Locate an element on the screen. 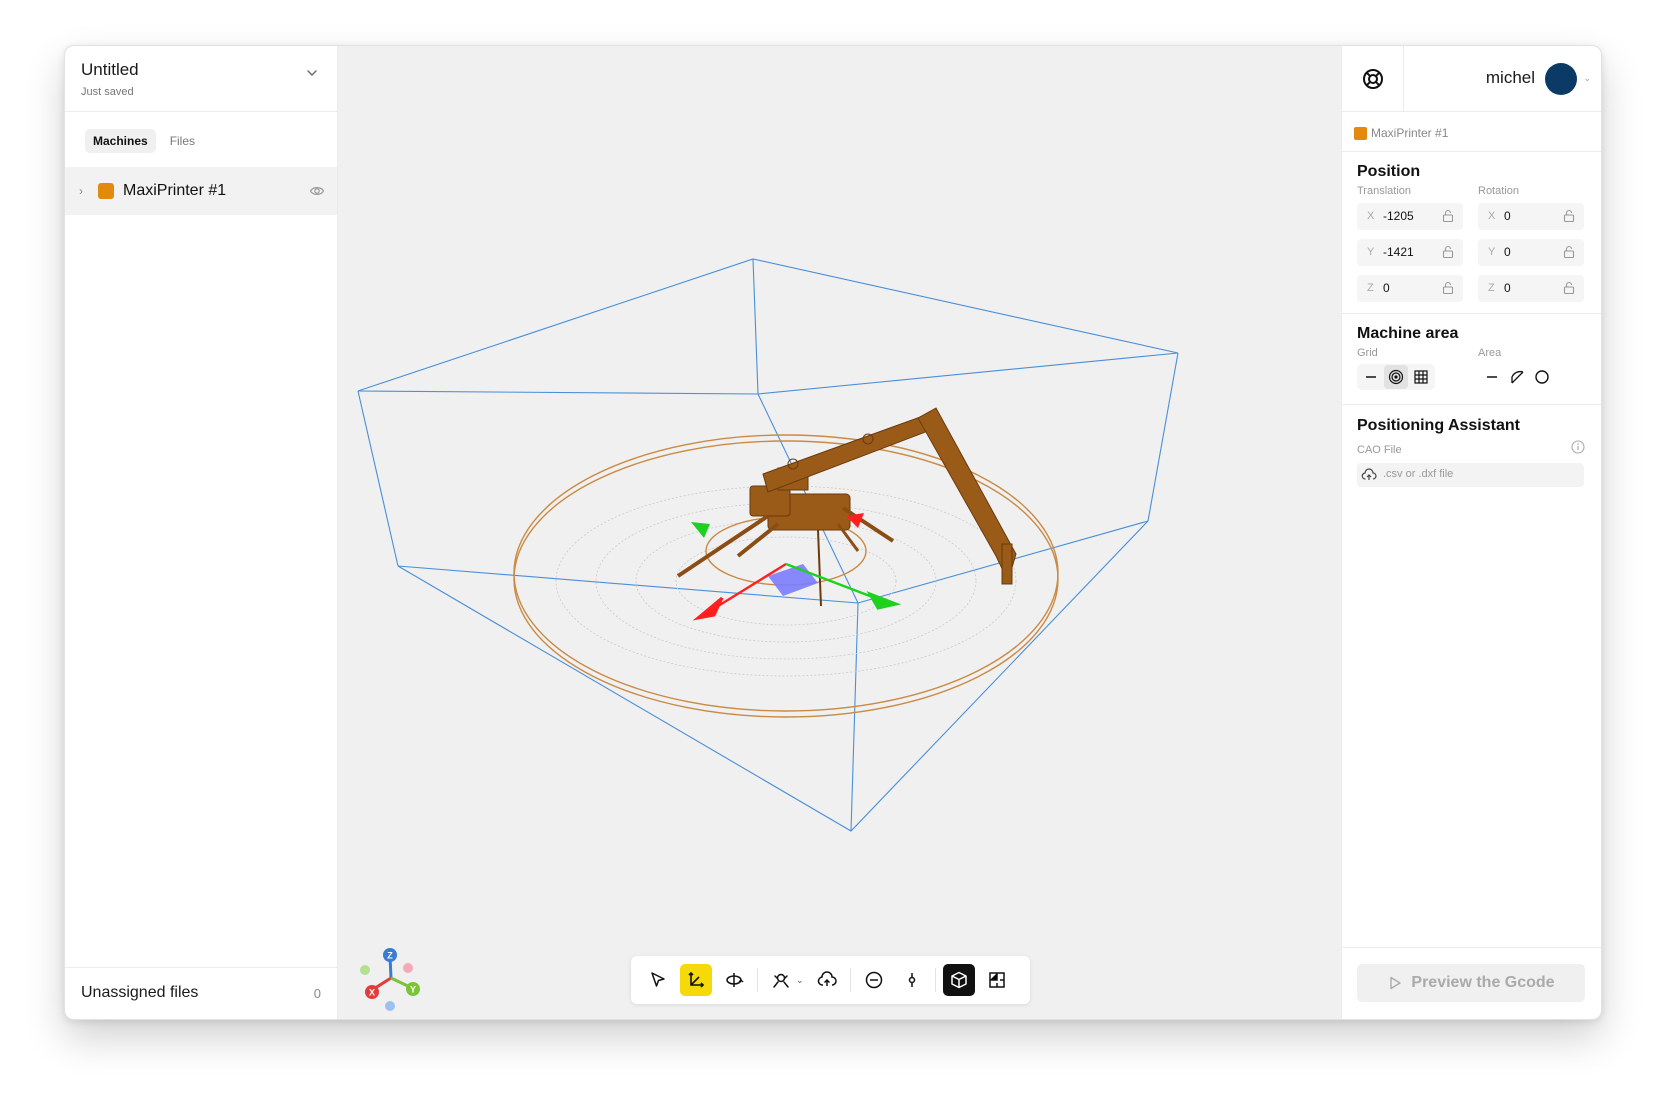  user-name: michel is located at coordinates (1510, 78).